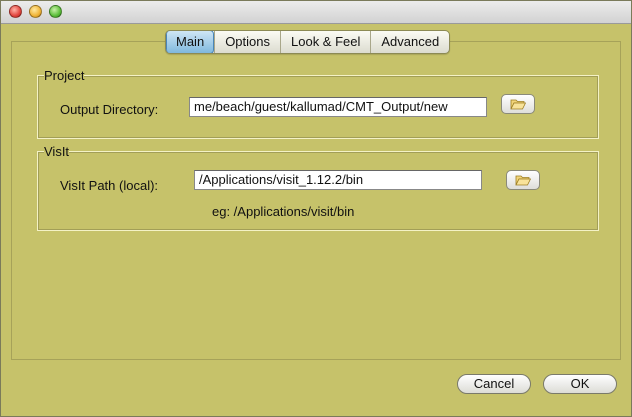 The image size is (632, 417). What do you see at coordinates (64, 75) in the screenshot?
I see `project-group-title: Project` at bounding box center [64, 75].